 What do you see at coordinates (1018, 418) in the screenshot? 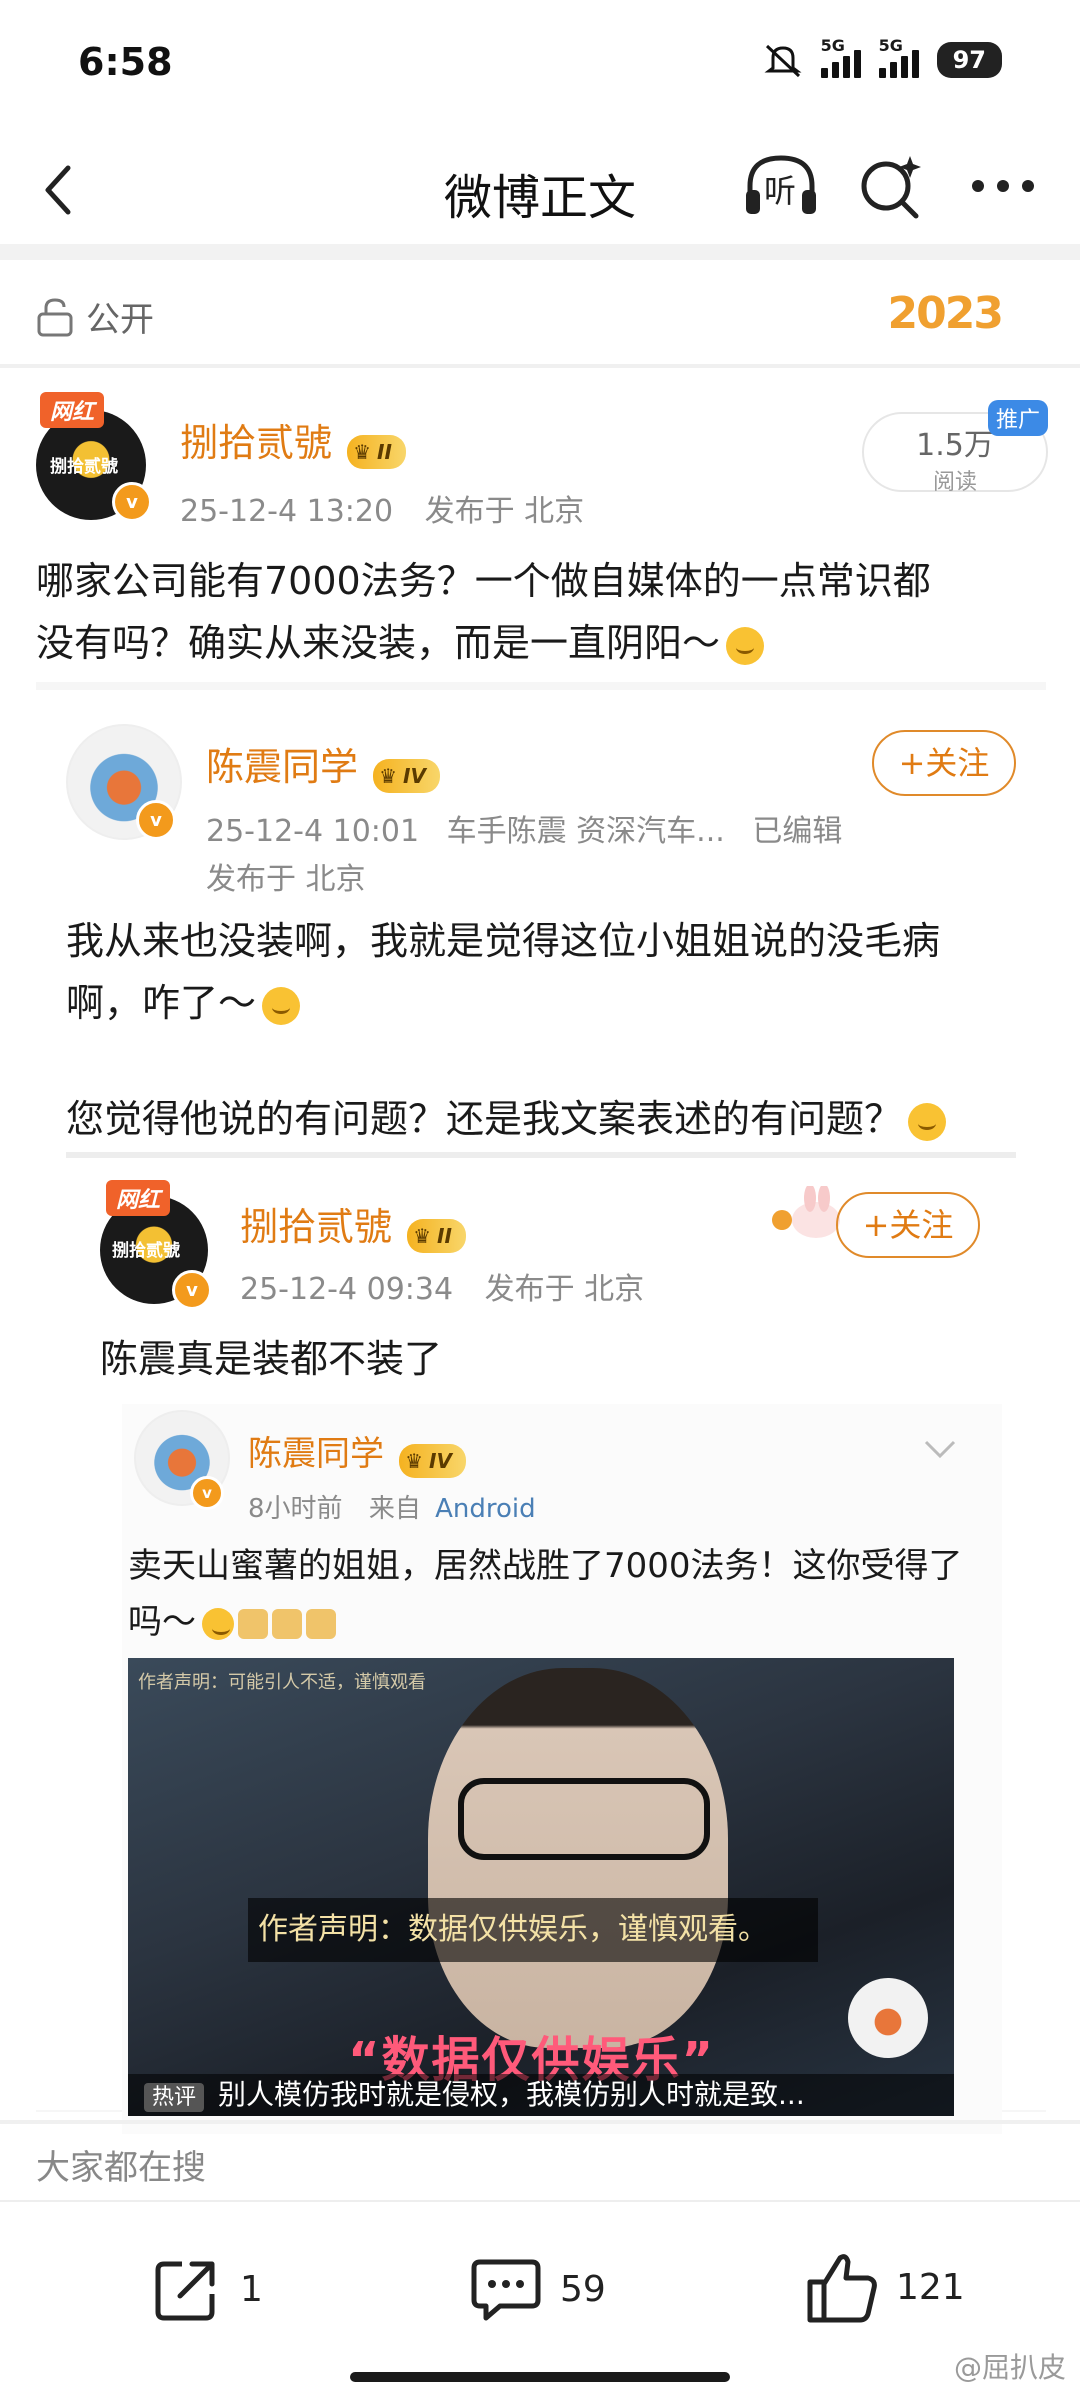
I see `promo-badge: 推广` at bounding box center [1018, 418].